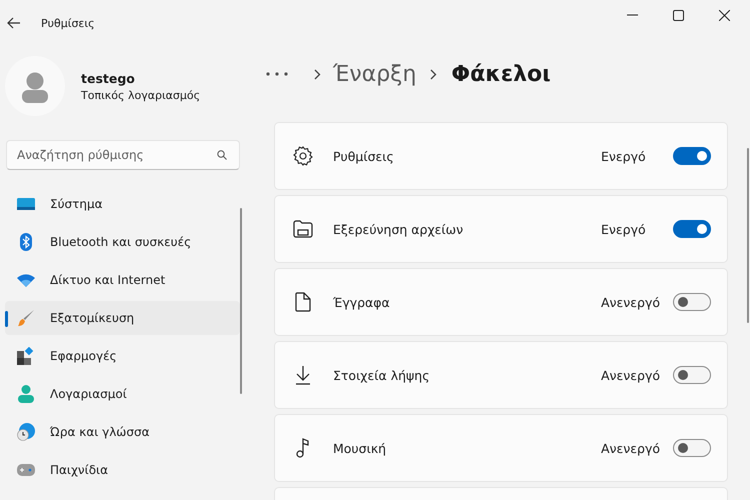 This screenshot has height=500, width=750. What do you see at coordinates (26, 204) in the screenshot?
I see `monitor-icon` at bounding box center [26, 204].